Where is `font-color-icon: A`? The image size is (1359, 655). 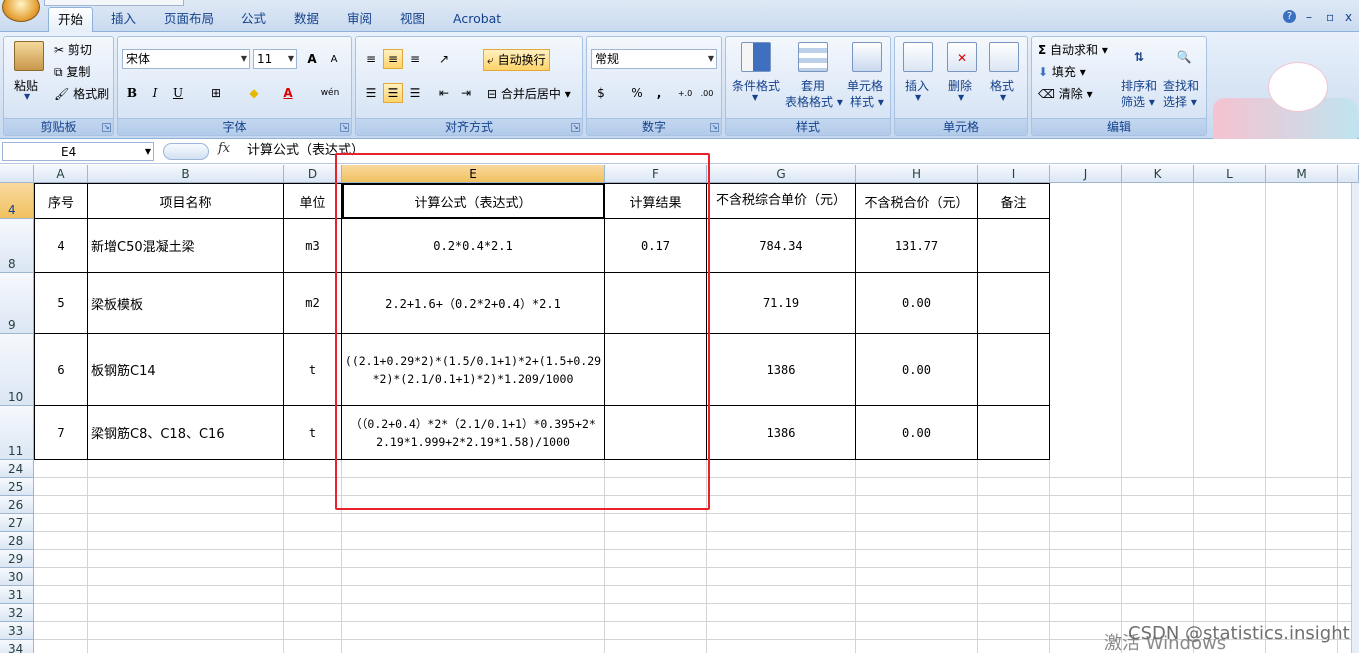 font-color-icon: A is located at coordinates (288, 93).